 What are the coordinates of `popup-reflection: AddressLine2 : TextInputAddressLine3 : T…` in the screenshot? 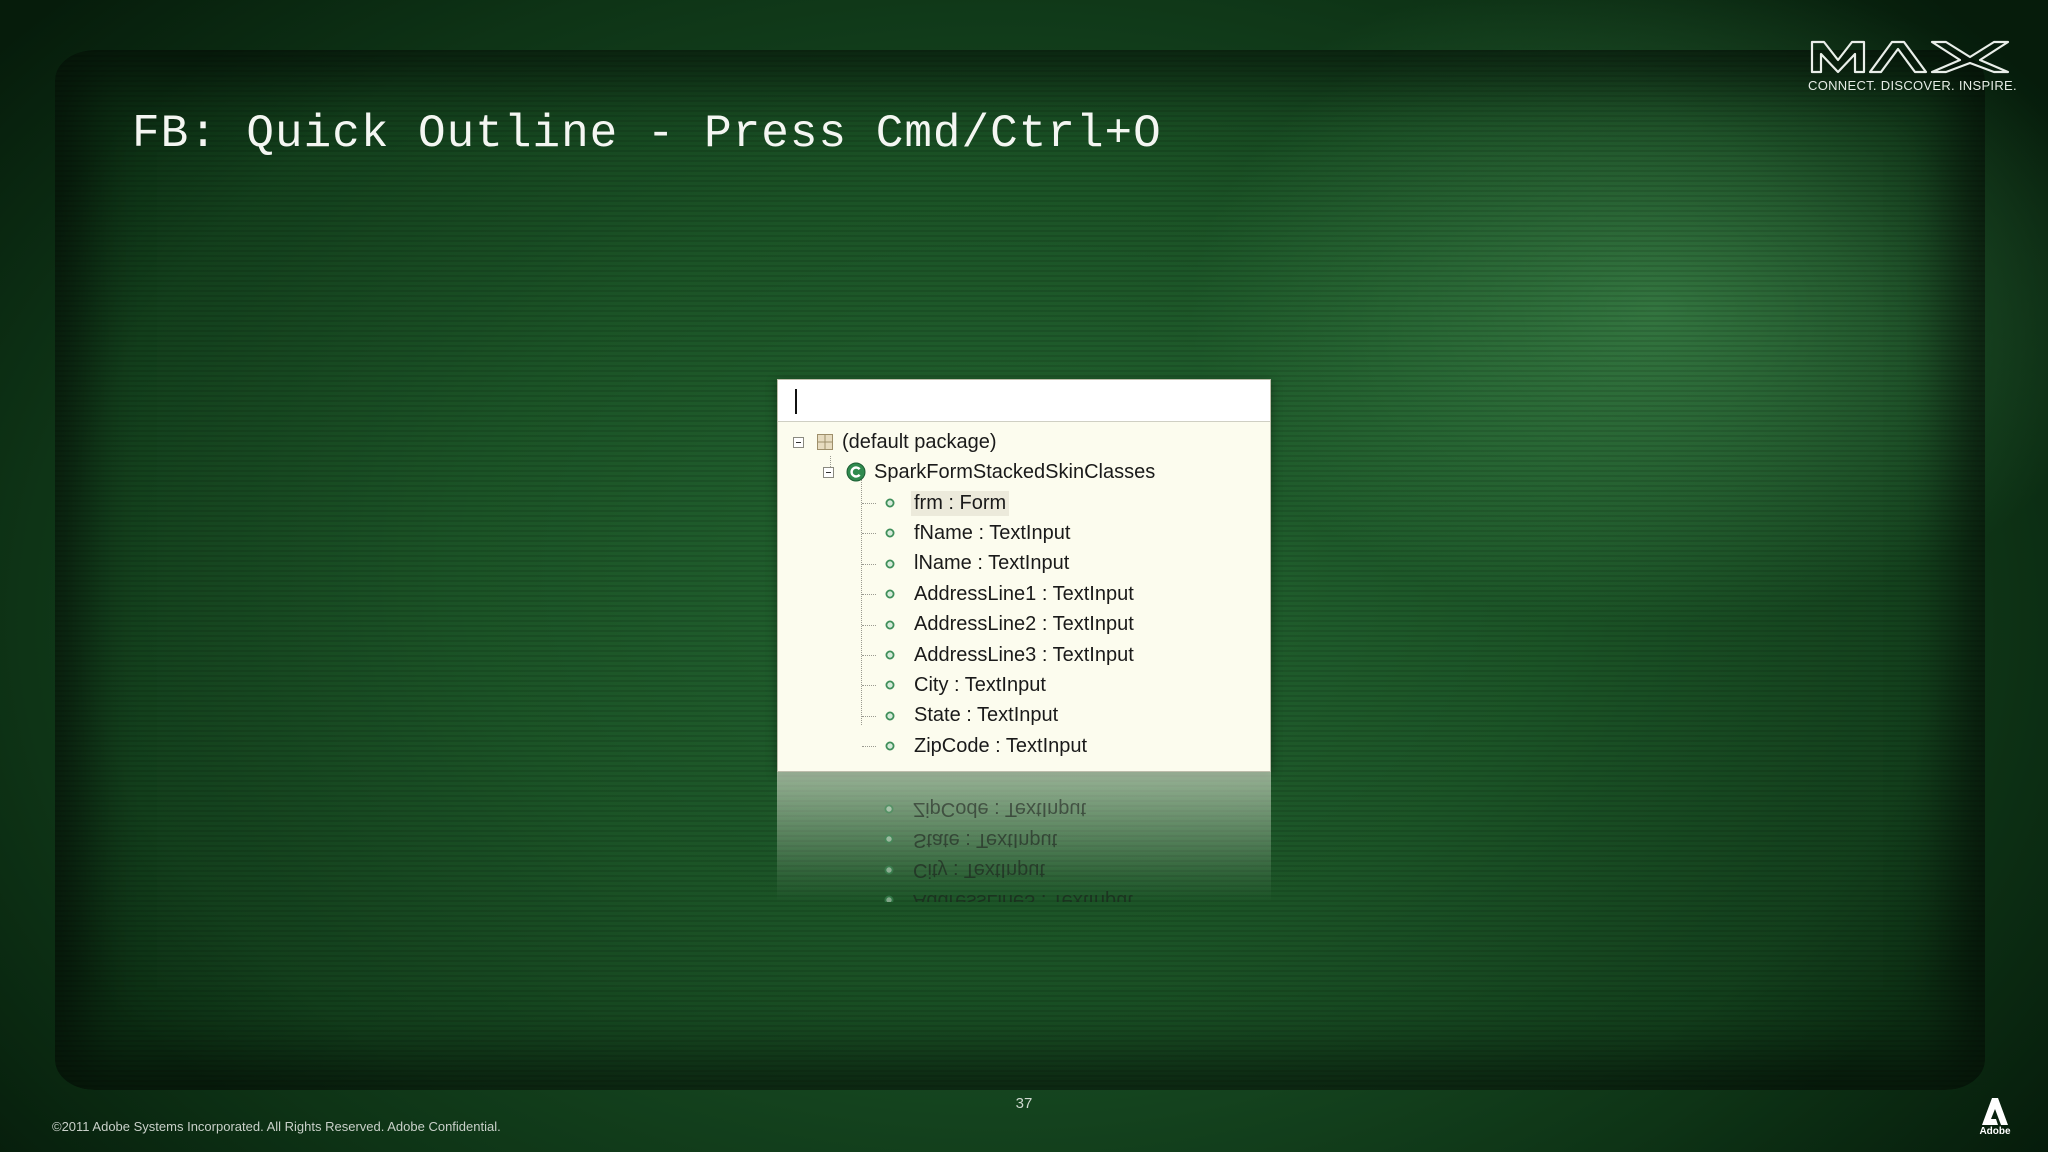 It's located at (1024, 837).